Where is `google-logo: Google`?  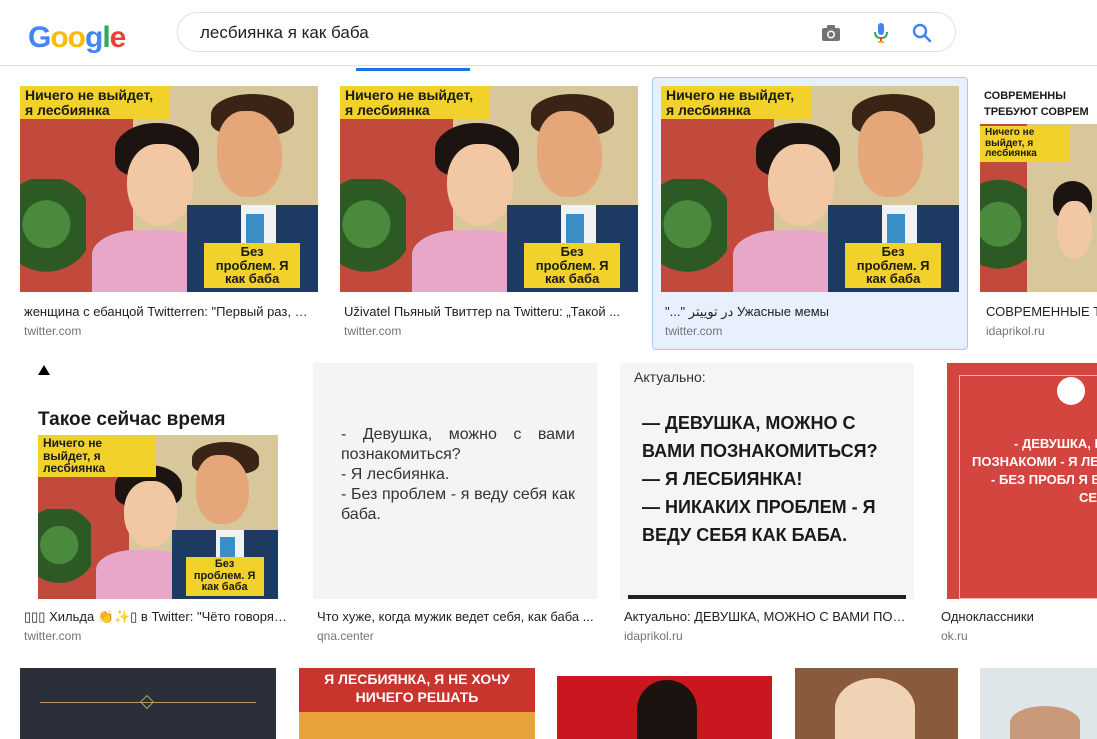 google-logo: Google is located at coordinates (77, 38).